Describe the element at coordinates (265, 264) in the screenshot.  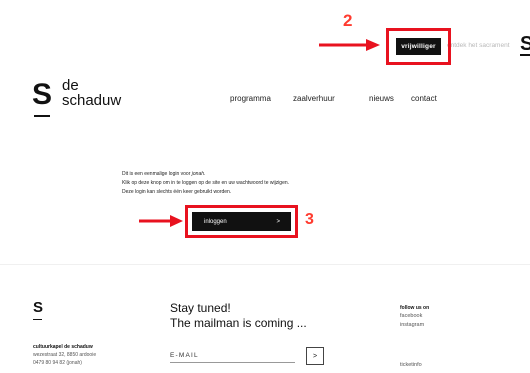
I see `footer-divider` at that location.